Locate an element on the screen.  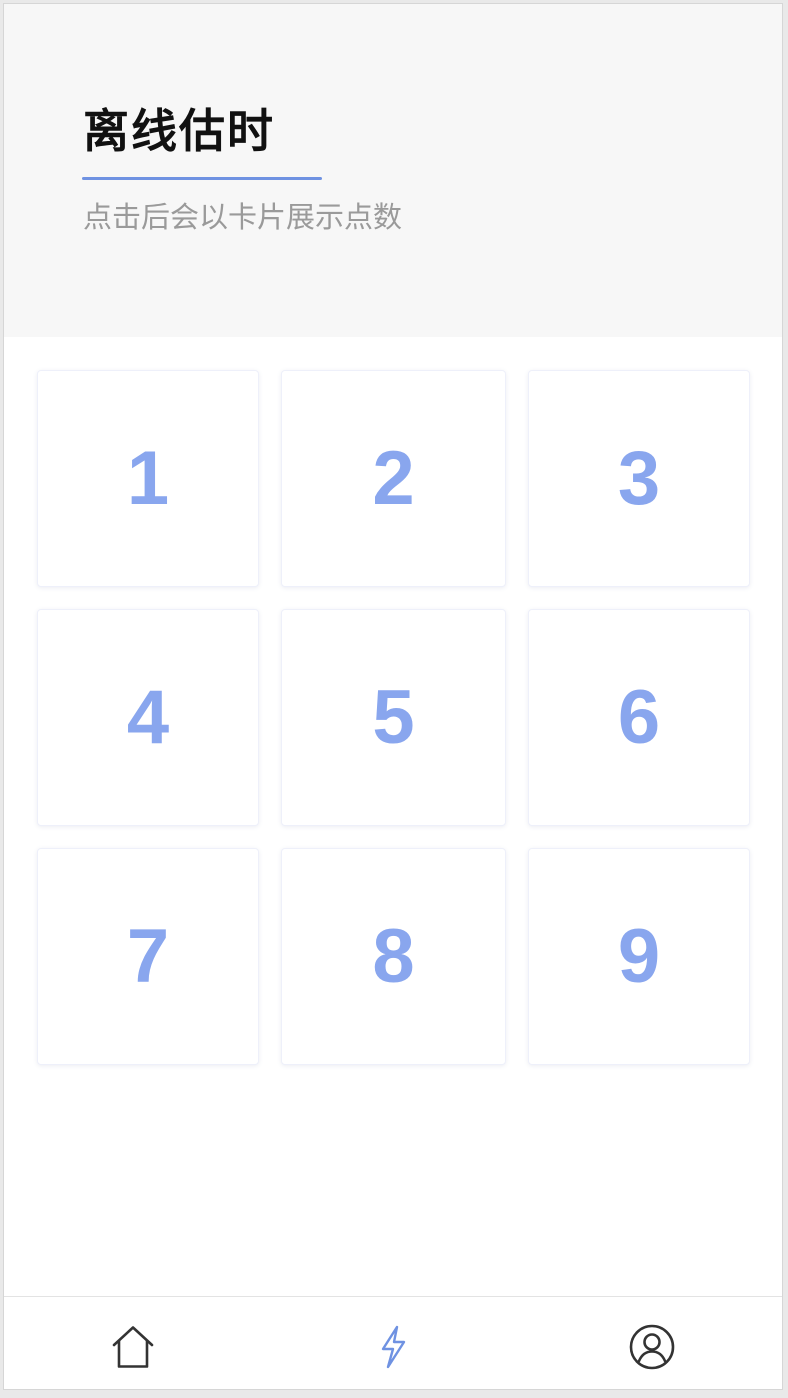
card-number: 3 is located at coordinates (639, 478).